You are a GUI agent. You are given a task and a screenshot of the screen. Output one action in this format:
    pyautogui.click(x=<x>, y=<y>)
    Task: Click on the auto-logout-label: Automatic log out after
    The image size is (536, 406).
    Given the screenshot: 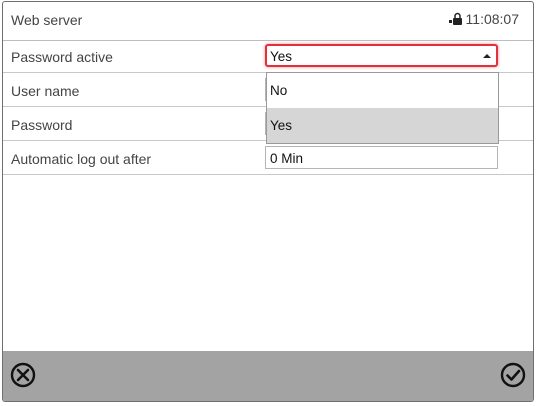 What is the action you would take?
    pyautogui.click(x=81, y=159)
    